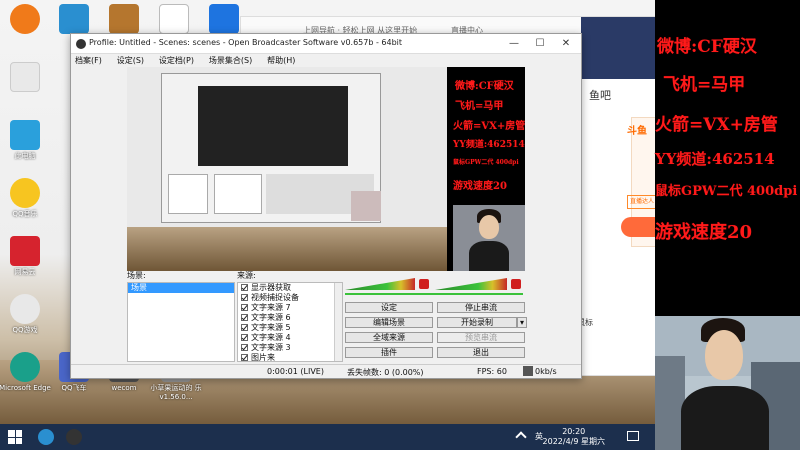  I want to click on bitrate-indicator, so click(528, 371).